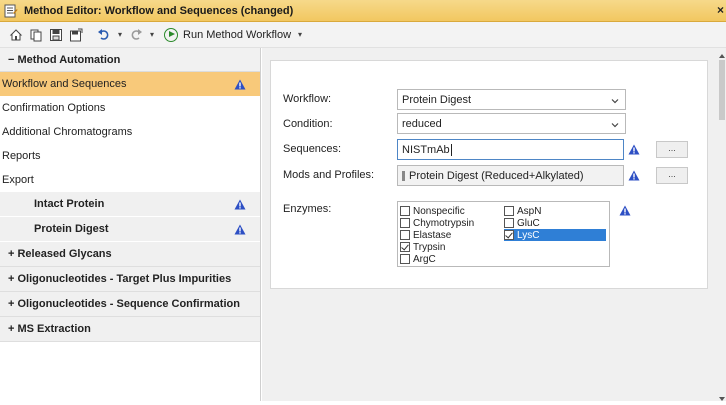 The width and height of the screenshot is (726, 405). Describe the element at coordinates (64, 84) in the screenshot. I see `sidebar-item-label: Workflow and Sequences` at that location.